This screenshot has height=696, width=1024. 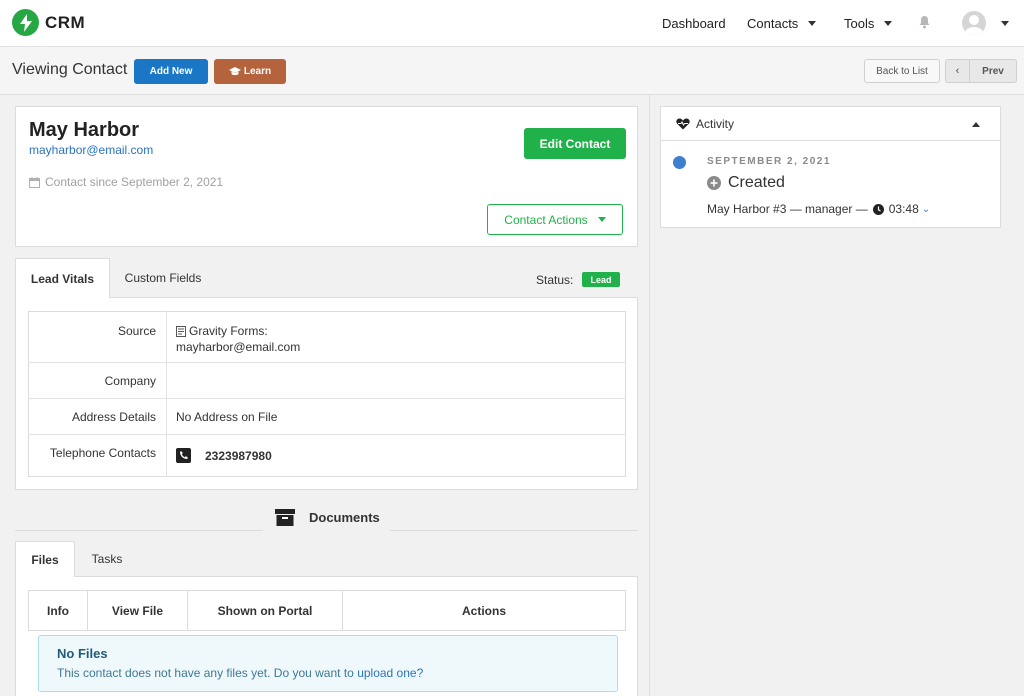 I want to click on timeline-dot, so click(x=679, y=162).